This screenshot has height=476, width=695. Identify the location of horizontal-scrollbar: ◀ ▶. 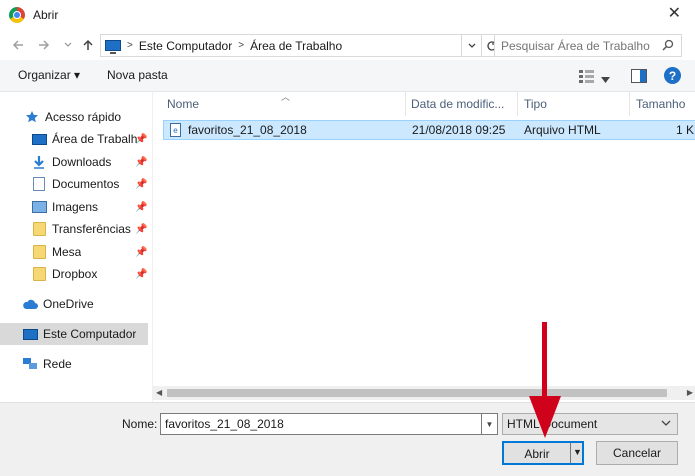
(424, 393).